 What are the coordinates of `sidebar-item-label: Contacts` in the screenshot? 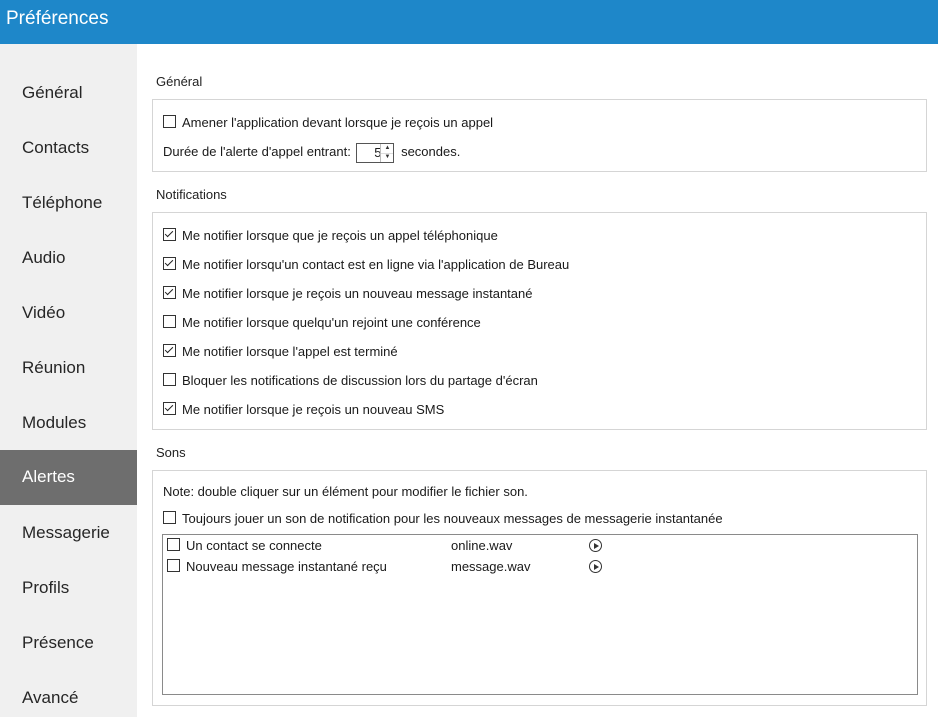 It's located at (56, 147).